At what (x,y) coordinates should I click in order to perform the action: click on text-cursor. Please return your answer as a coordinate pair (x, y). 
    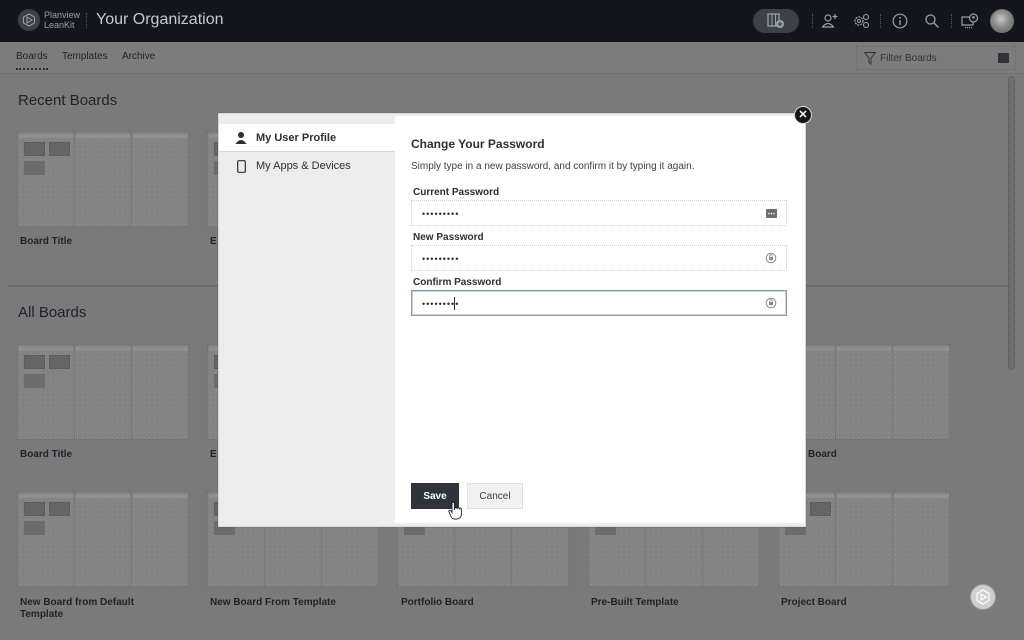
    Looking at the image, I should click on (454, 303).